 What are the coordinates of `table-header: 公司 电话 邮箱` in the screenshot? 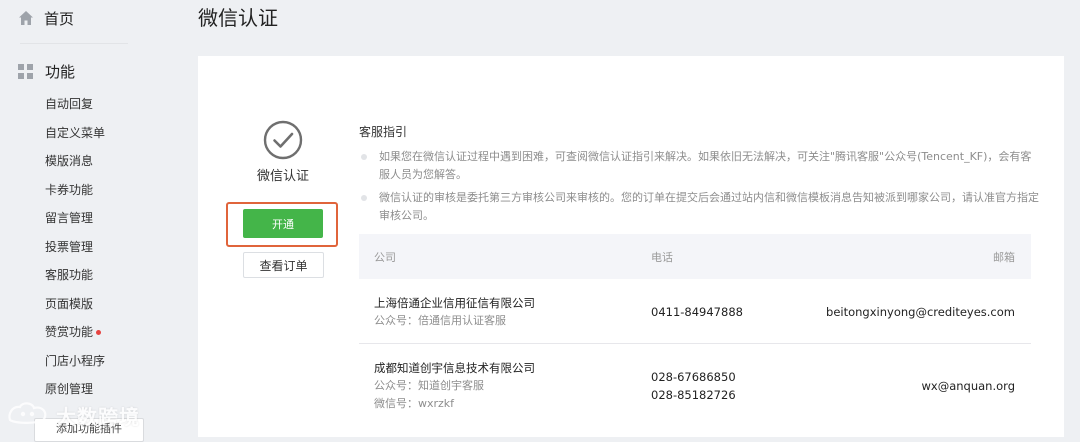 It's located at (695, 256).